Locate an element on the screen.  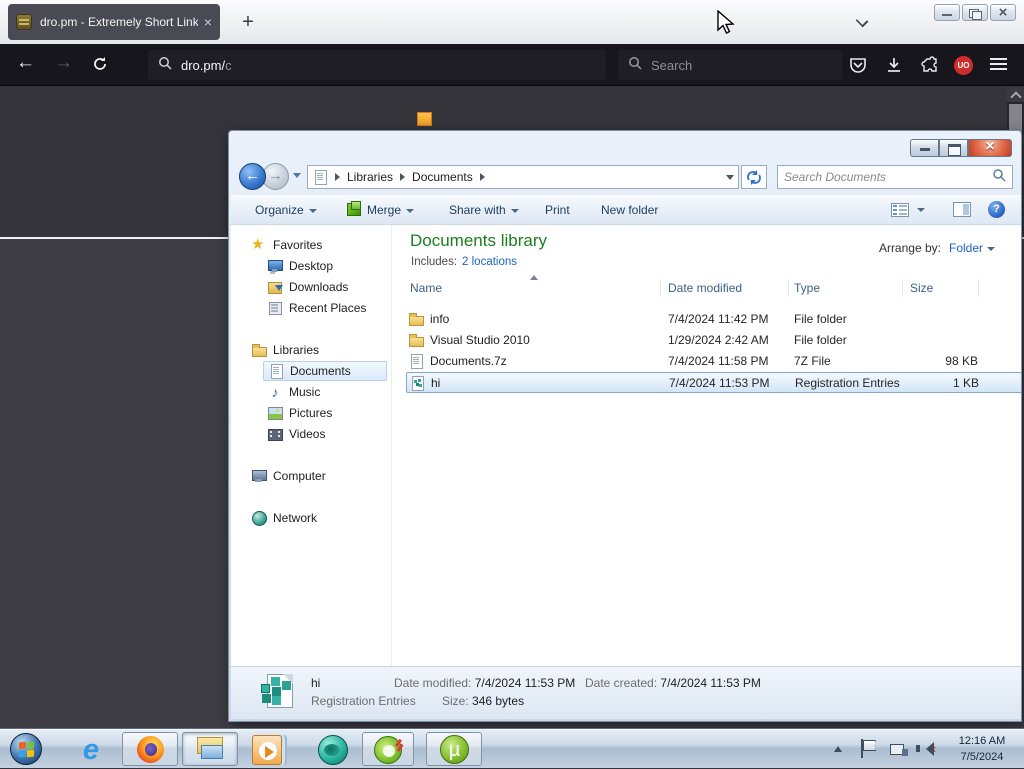
sidebar-item-documents: Documents is located at coordinates (325, 371).